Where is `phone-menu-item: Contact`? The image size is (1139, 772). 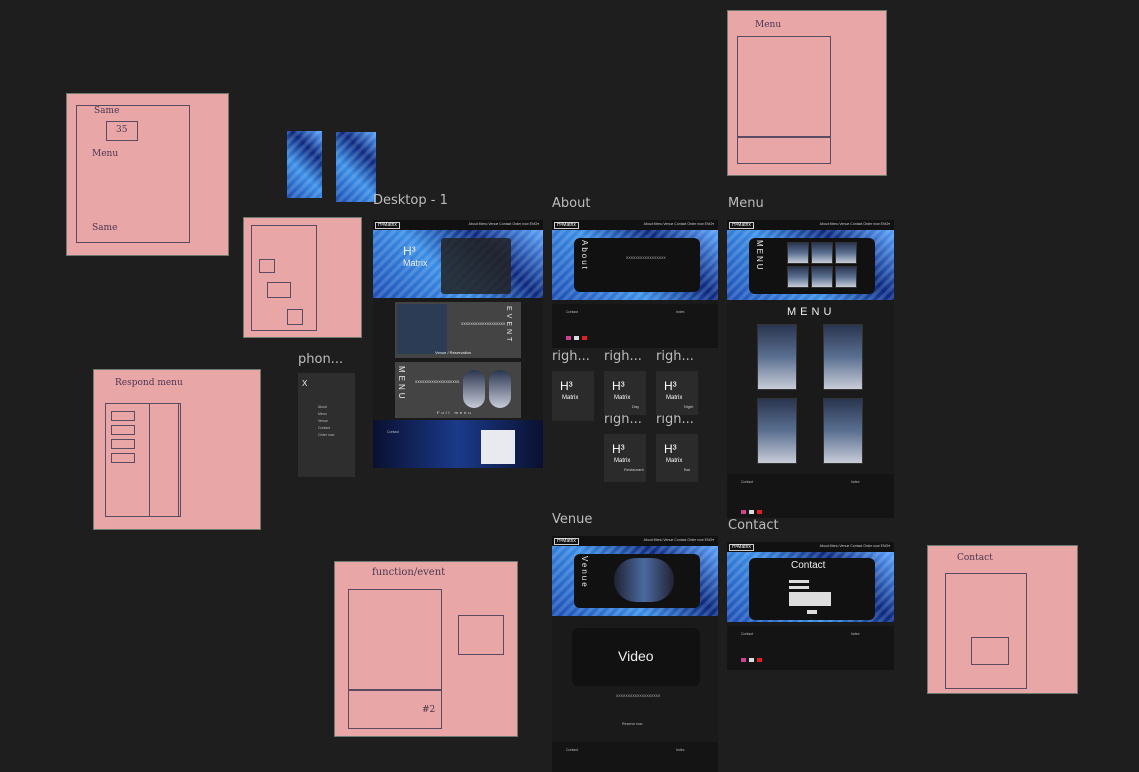
phone-menu-item: Contact is located at coordinates (324, 428).